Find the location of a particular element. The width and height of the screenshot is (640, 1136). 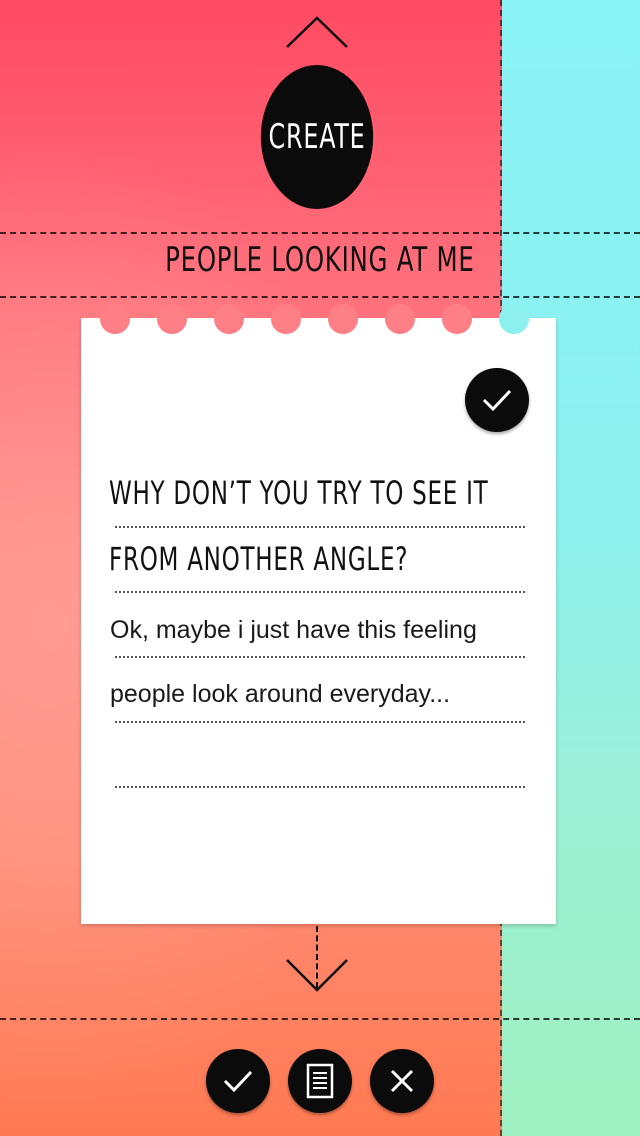

close-icon is located at coordinates (402, 1081).